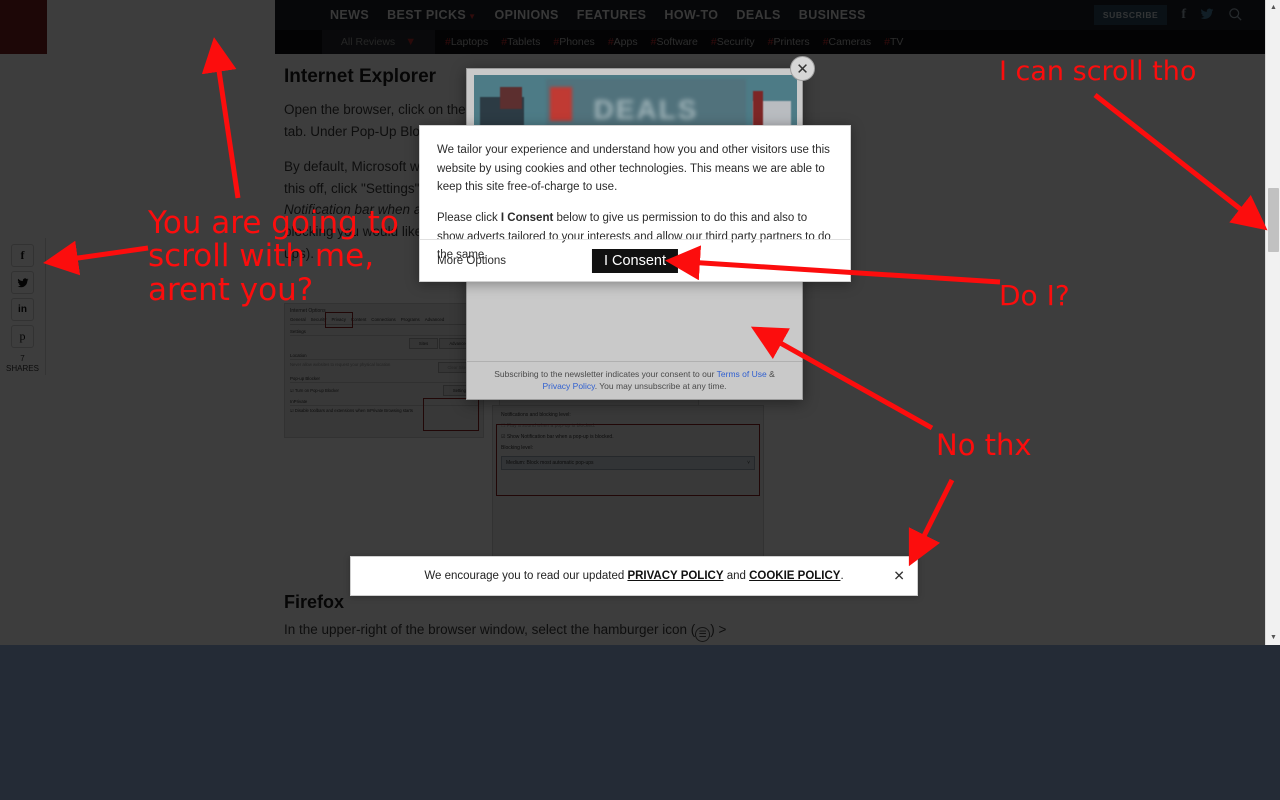  I want to click on highlight-box-notifications, so click(628, 460).